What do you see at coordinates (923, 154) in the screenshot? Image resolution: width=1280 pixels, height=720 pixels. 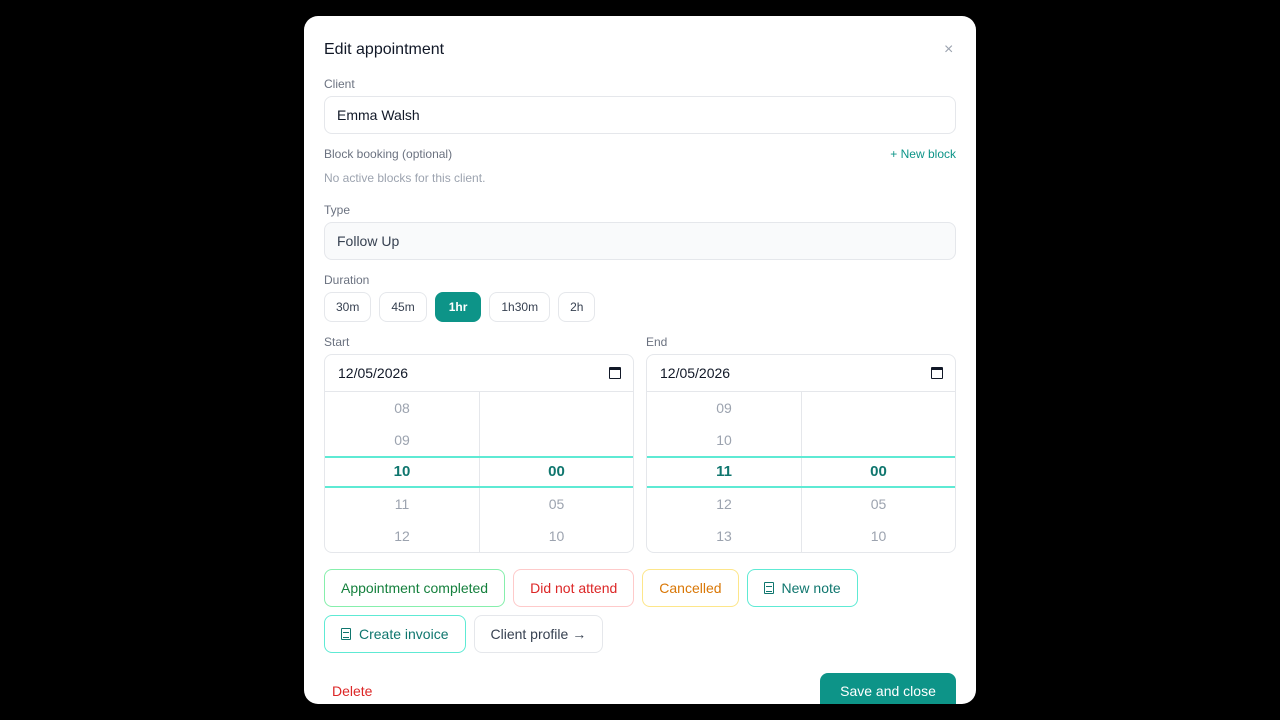 I see `new-block-link: + New block` at bounding box center [923, 154].